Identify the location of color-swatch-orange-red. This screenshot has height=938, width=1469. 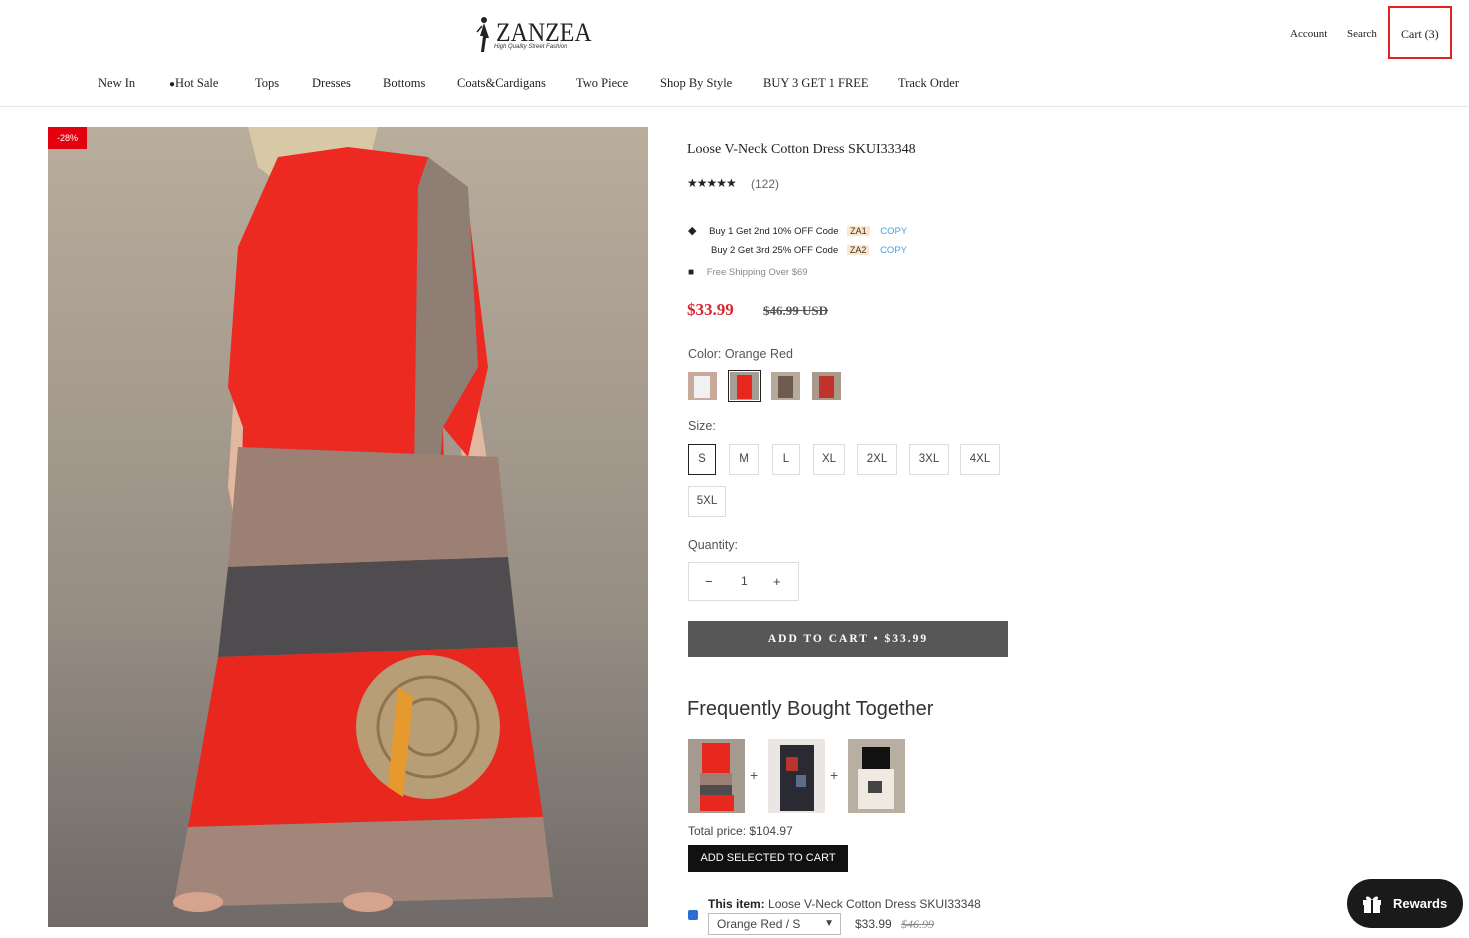
(744, 386).